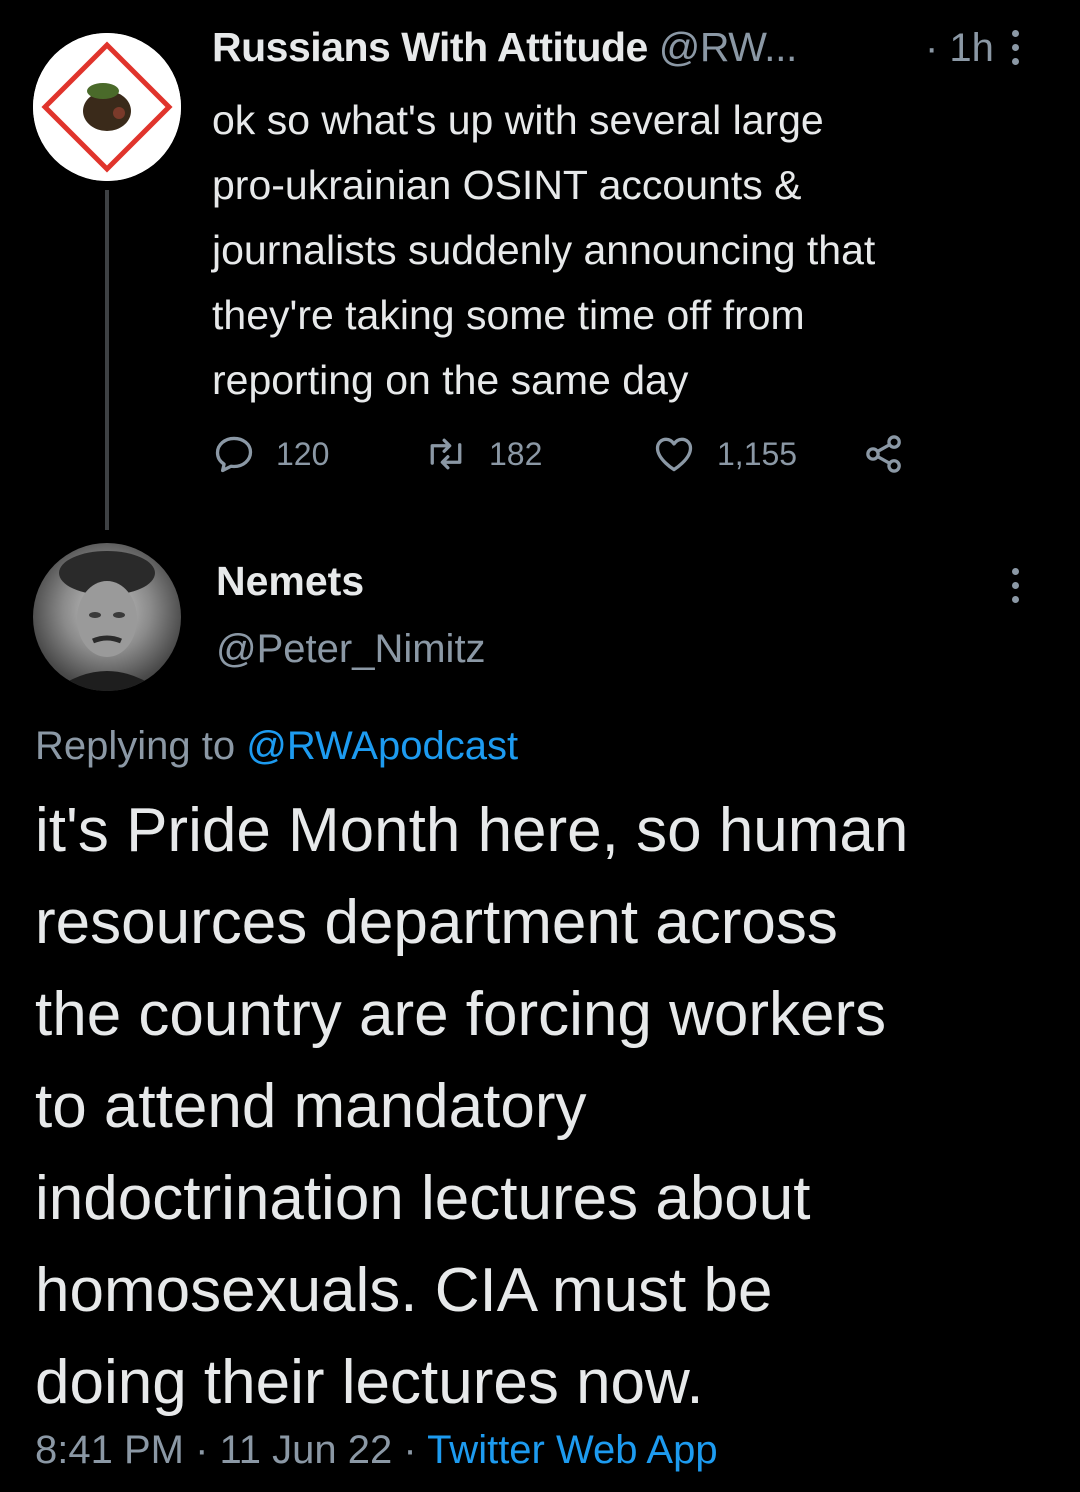 This screenshot has width=1080, height=1492. Describe the element at coordinates (306, 1450) in the screenshot. I see `tweet-date: 11 Jun 22` at that location.